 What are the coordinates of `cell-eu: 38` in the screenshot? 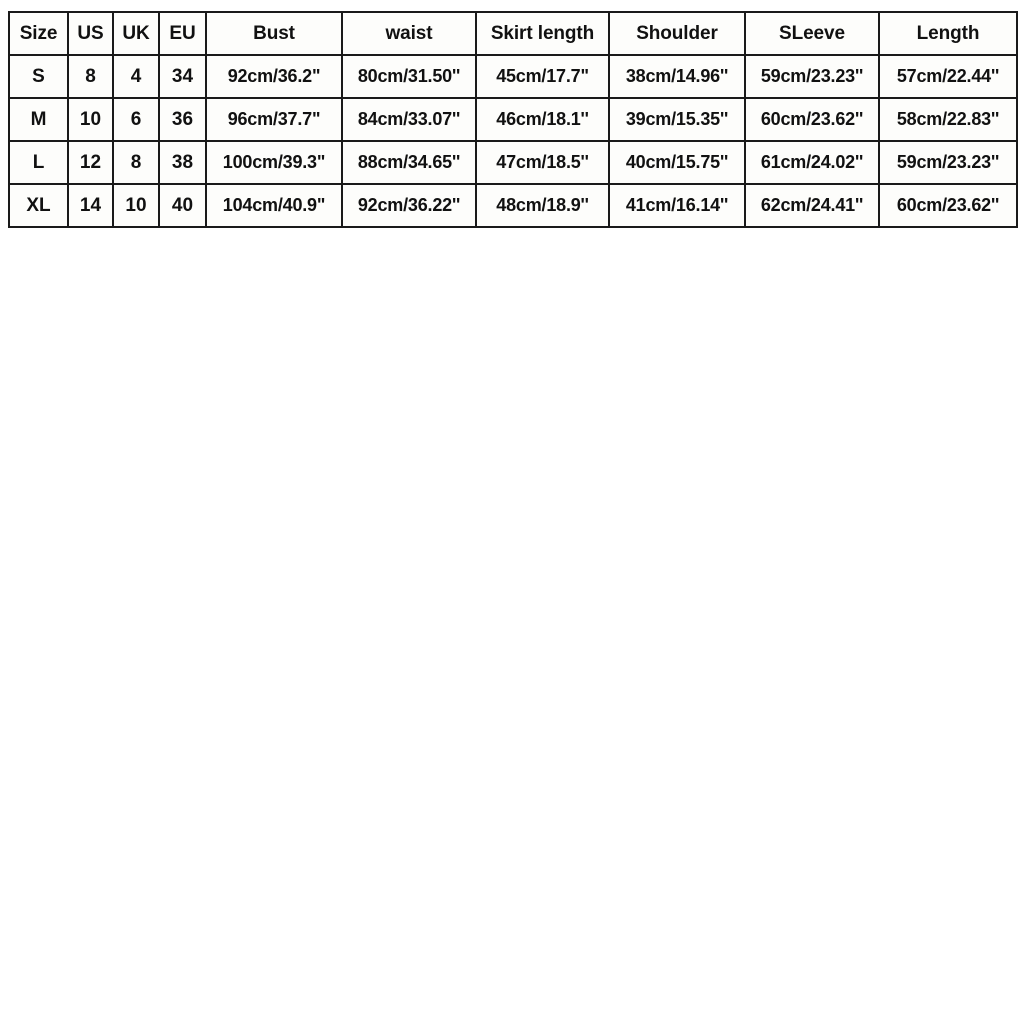 It's located at (182, 162).